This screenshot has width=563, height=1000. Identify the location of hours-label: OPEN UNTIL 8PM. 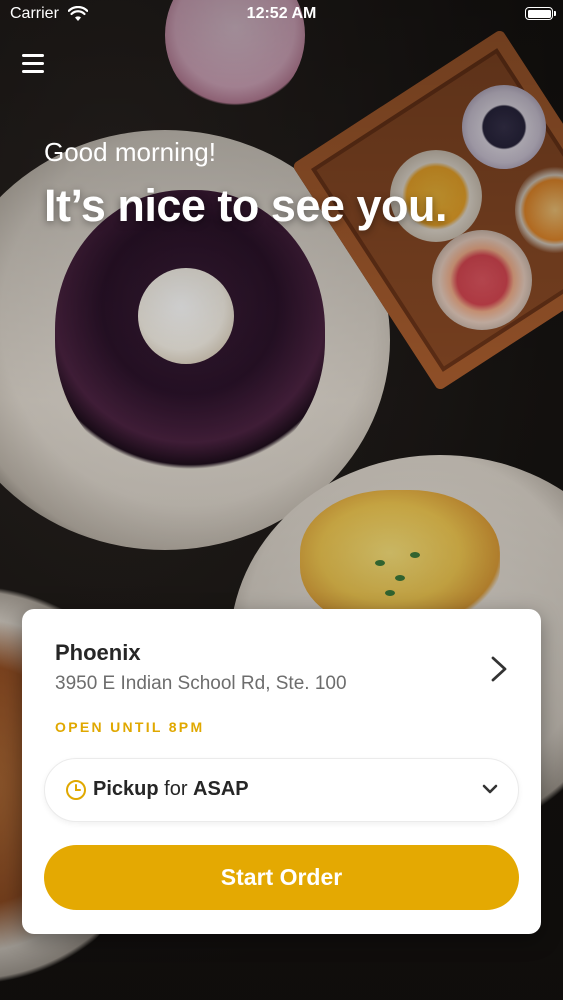
(130, 727).